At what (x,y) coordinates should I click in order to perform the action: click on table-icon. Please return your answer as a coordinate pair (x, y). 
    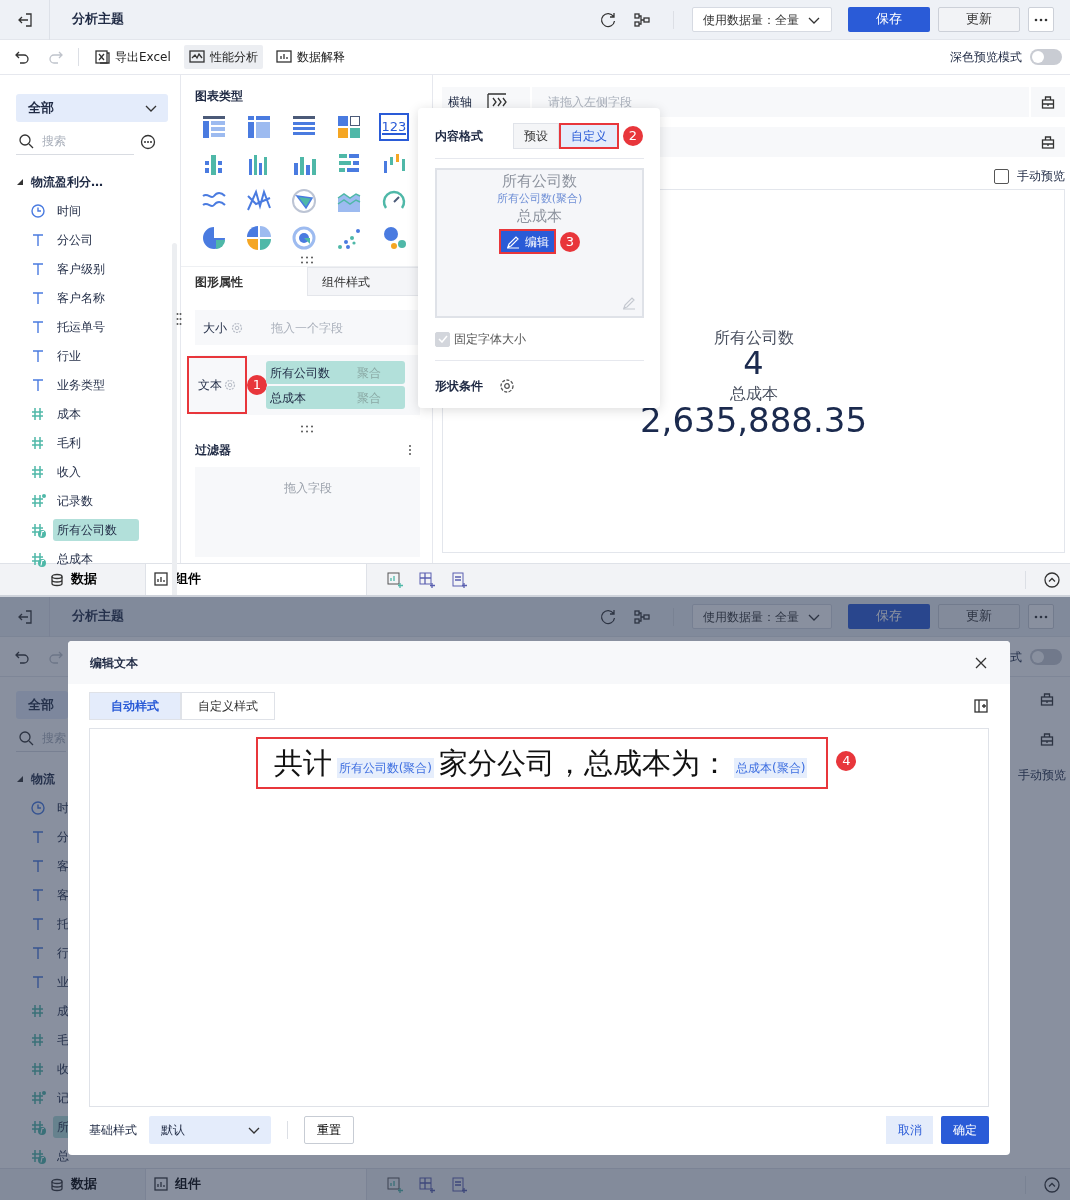
    Looking at the image, I should click on (214, 127).